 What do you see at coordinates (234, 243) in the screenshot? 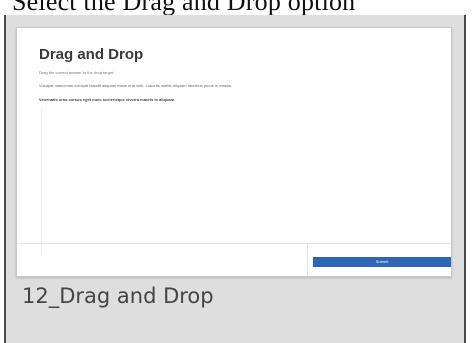
I see `thumbnail-footer-divider` at bounding box center [234, 243].